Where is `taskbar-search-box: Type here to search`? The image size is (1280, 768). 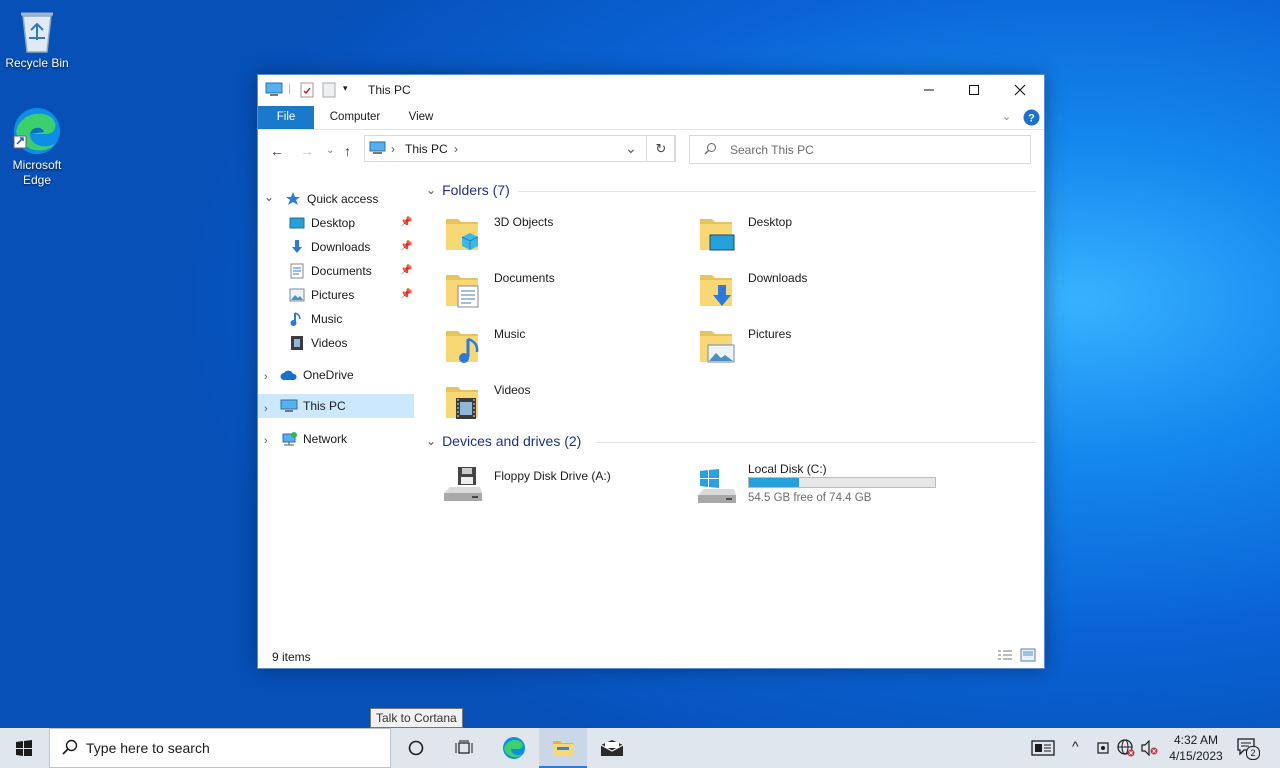
taskbar-search-box: Type here to search is located at coordinates (220, 748).